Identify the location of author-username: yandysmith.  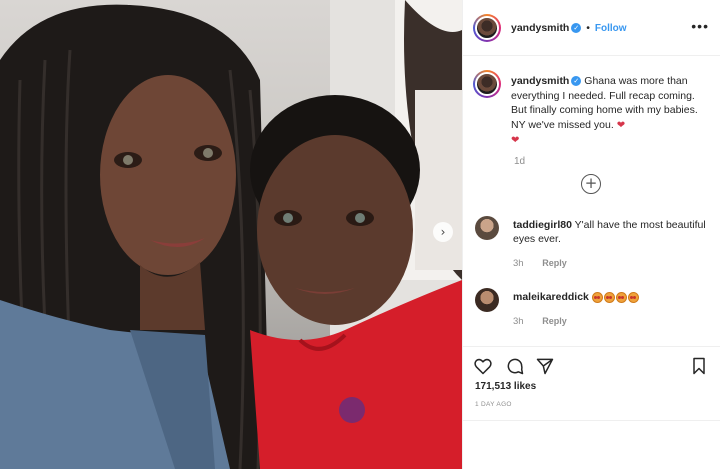
(540, 28).